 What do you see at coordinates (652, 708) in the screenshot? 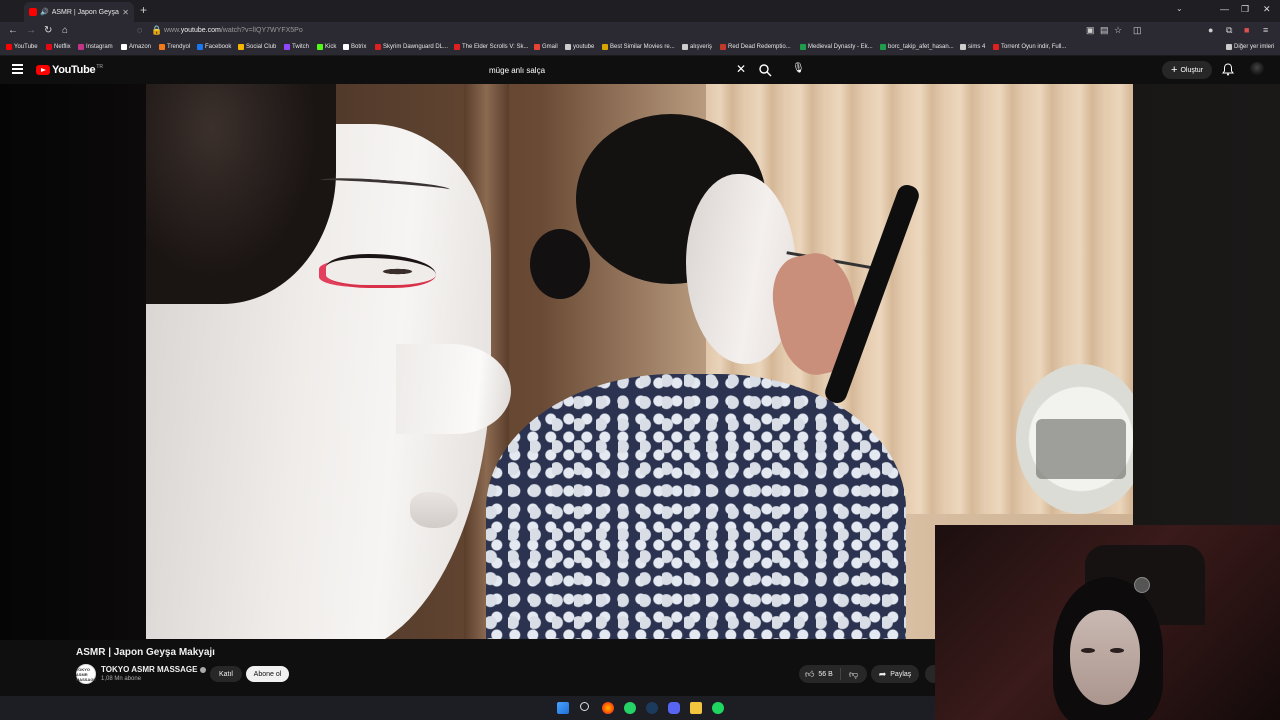
I see `steam-icon` at bounding box center [652, 708].